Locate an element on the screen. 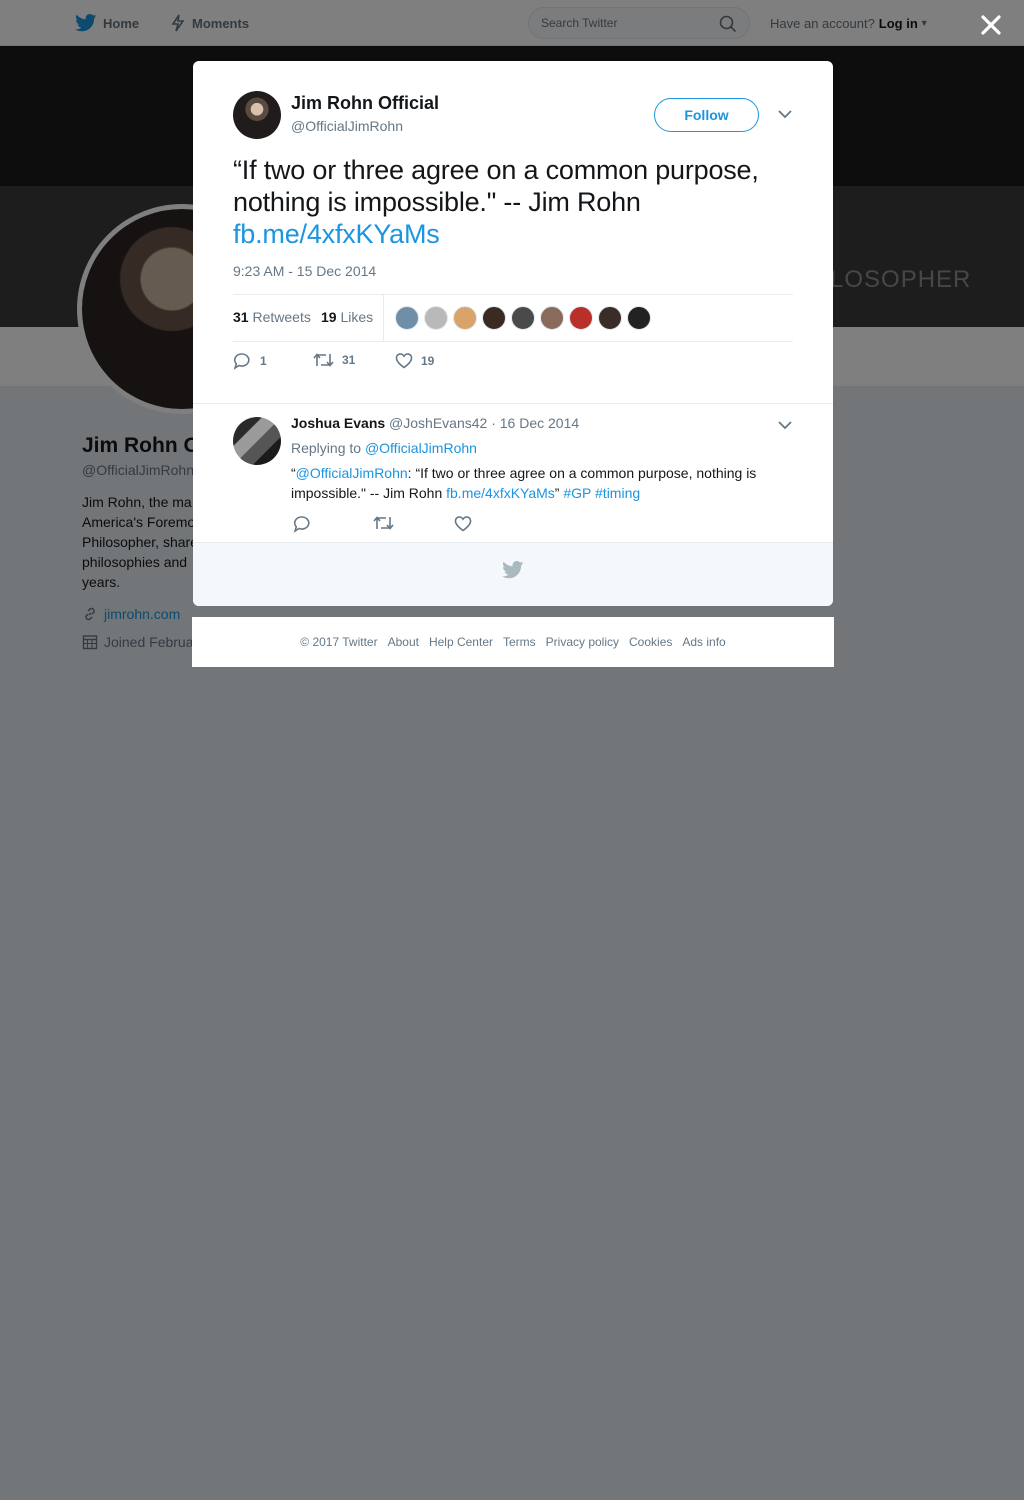 Image resolution: width=1024 pixels, height=1500 pixels. stats-divider is located at coordinates (383, 318).